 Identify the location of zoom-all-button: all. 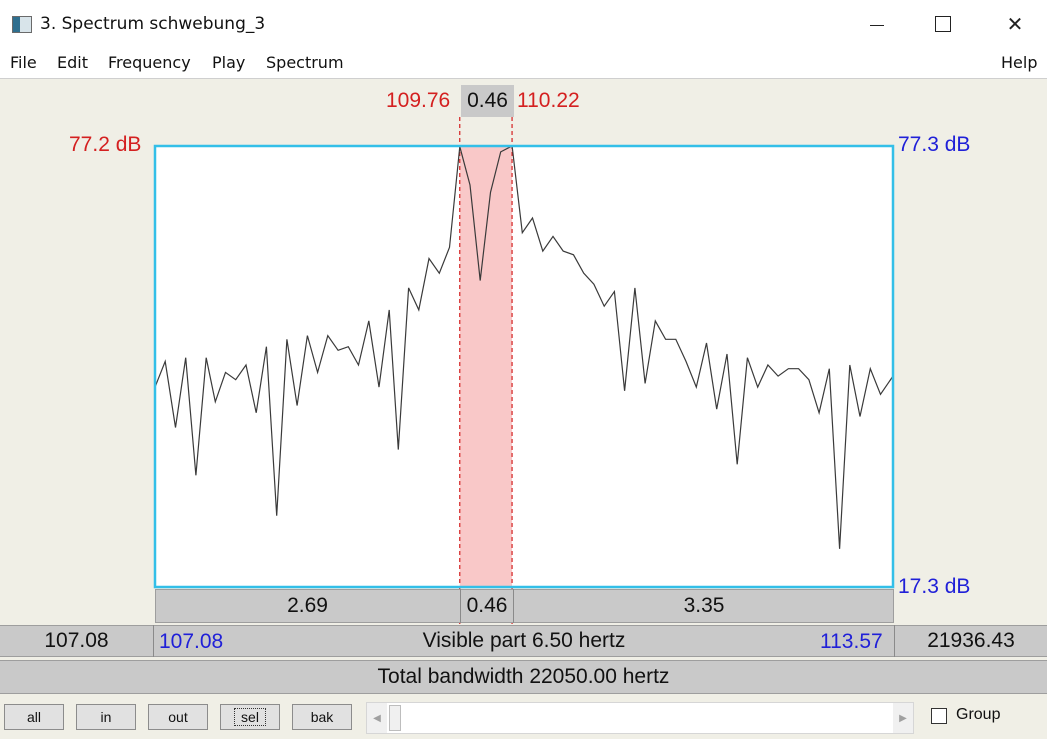
(34, 717).